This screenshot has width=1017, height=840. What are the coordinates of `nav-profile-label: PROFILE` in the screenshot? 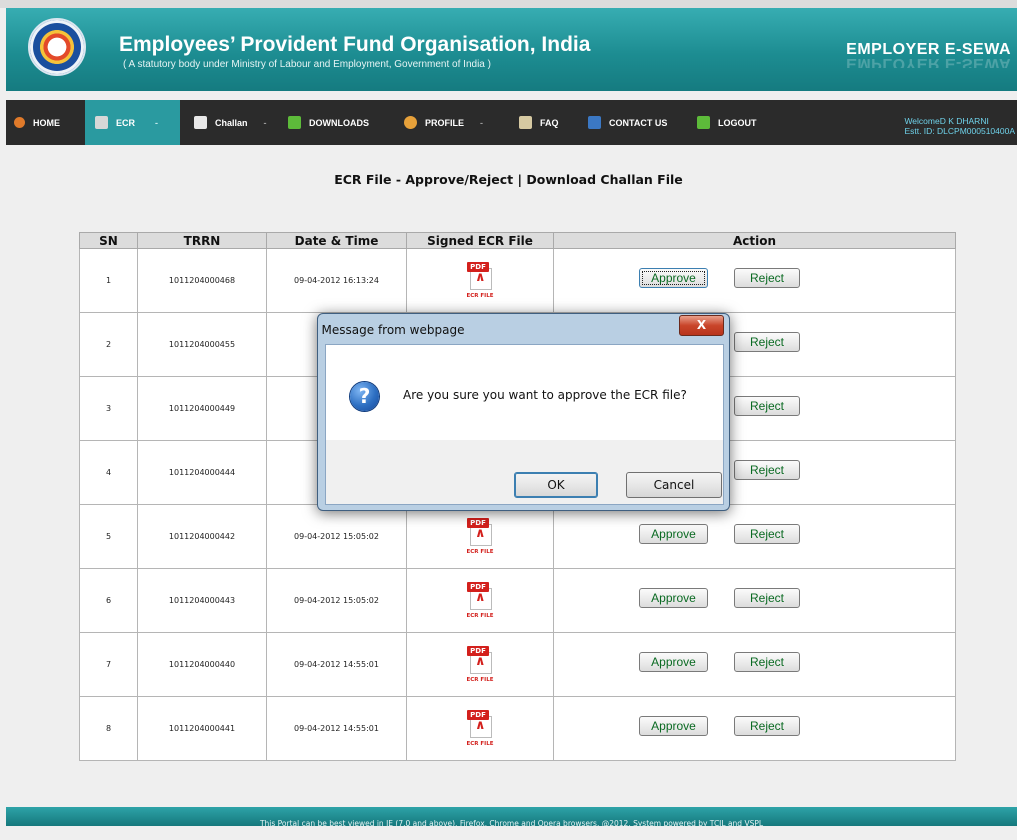 It's located at (445, 122).